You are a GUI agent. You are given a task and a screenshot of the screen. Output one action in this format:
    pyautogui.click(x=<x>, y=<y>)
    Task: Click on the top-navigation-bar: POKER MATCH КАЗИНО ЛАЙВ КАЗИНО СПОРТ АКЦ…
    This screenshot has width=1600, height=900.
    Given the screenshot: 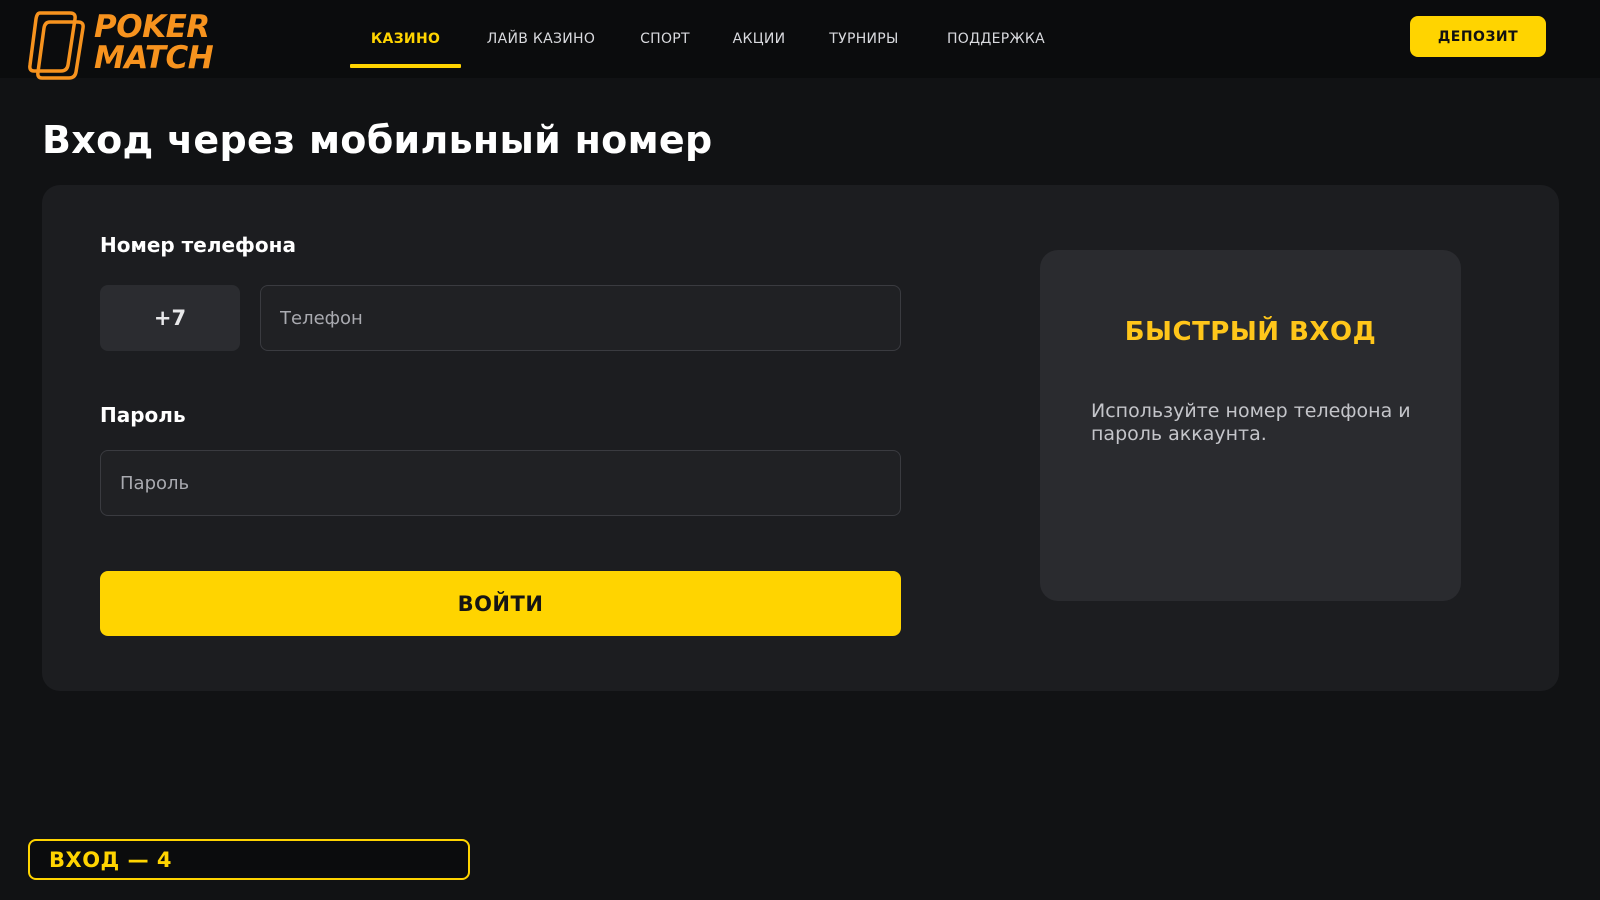 What is the action you would take?
    pyautogui.click(x=800, y=40)
    